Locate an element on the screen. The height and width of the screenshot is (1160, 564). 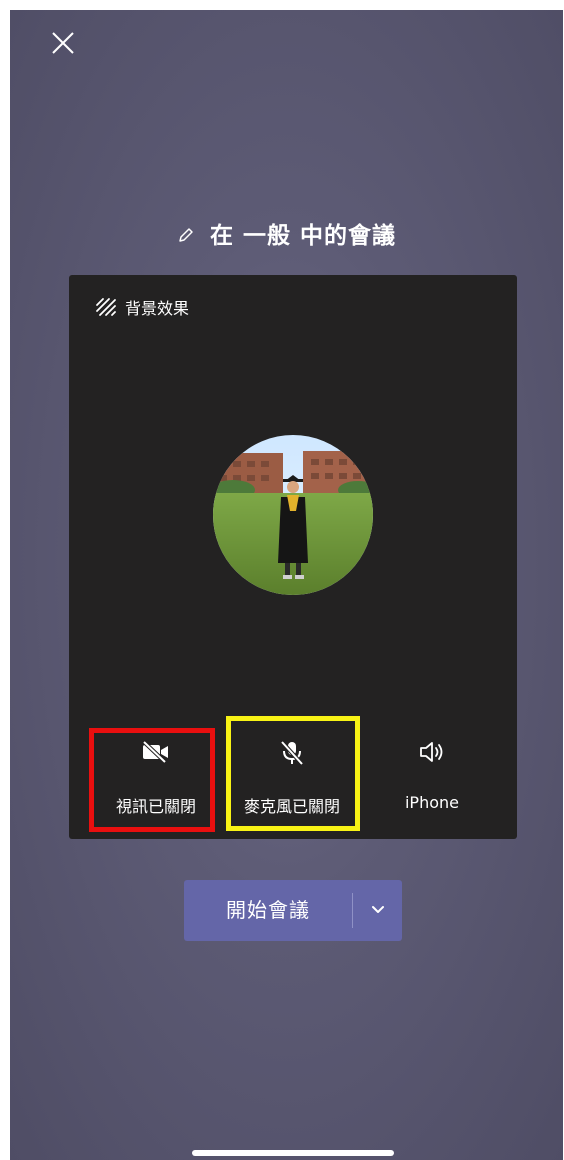
background-effects-button: 背景效果 is located at coordinates (142, 307).